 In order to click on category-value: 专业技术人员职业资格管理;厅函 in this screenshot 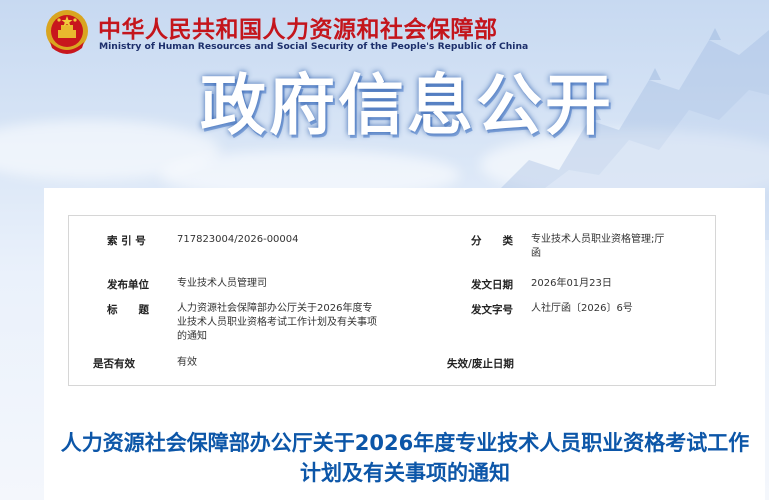, I will do `click(598, 246)`.